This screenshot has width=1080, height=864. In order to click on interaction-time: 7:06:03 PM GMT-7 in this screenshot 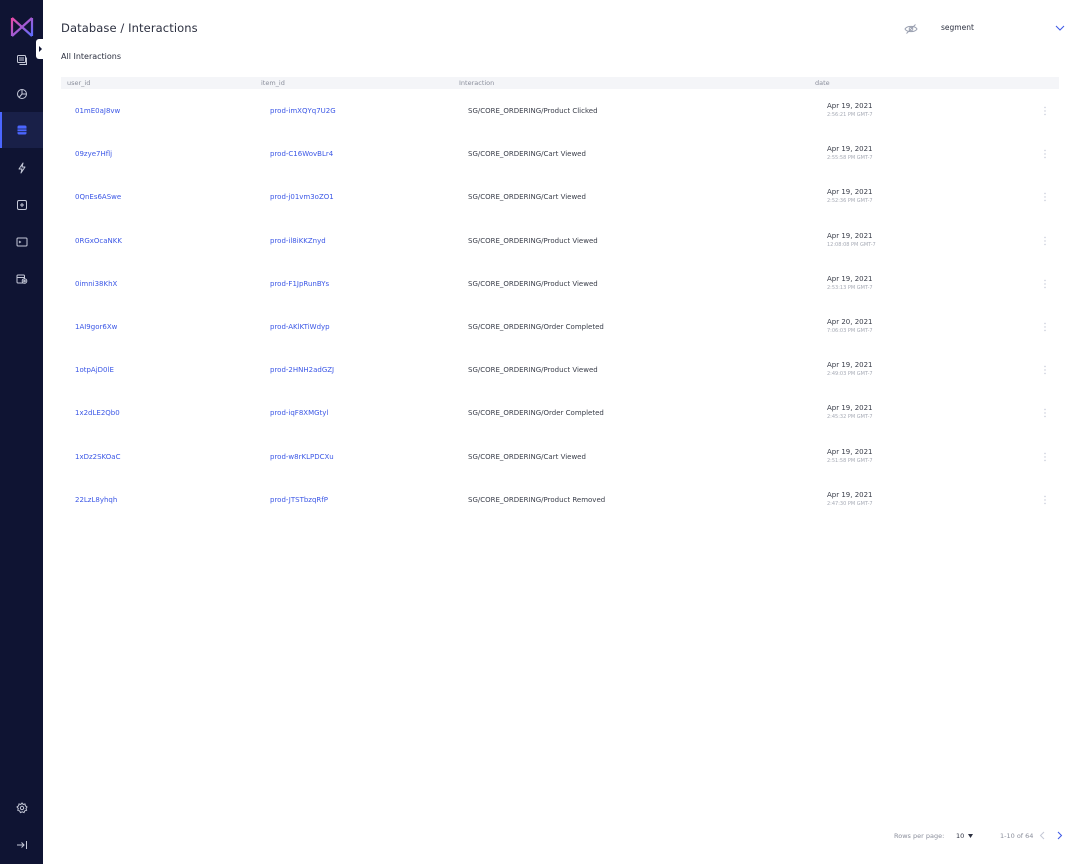, I will do `click(850, 331)`.